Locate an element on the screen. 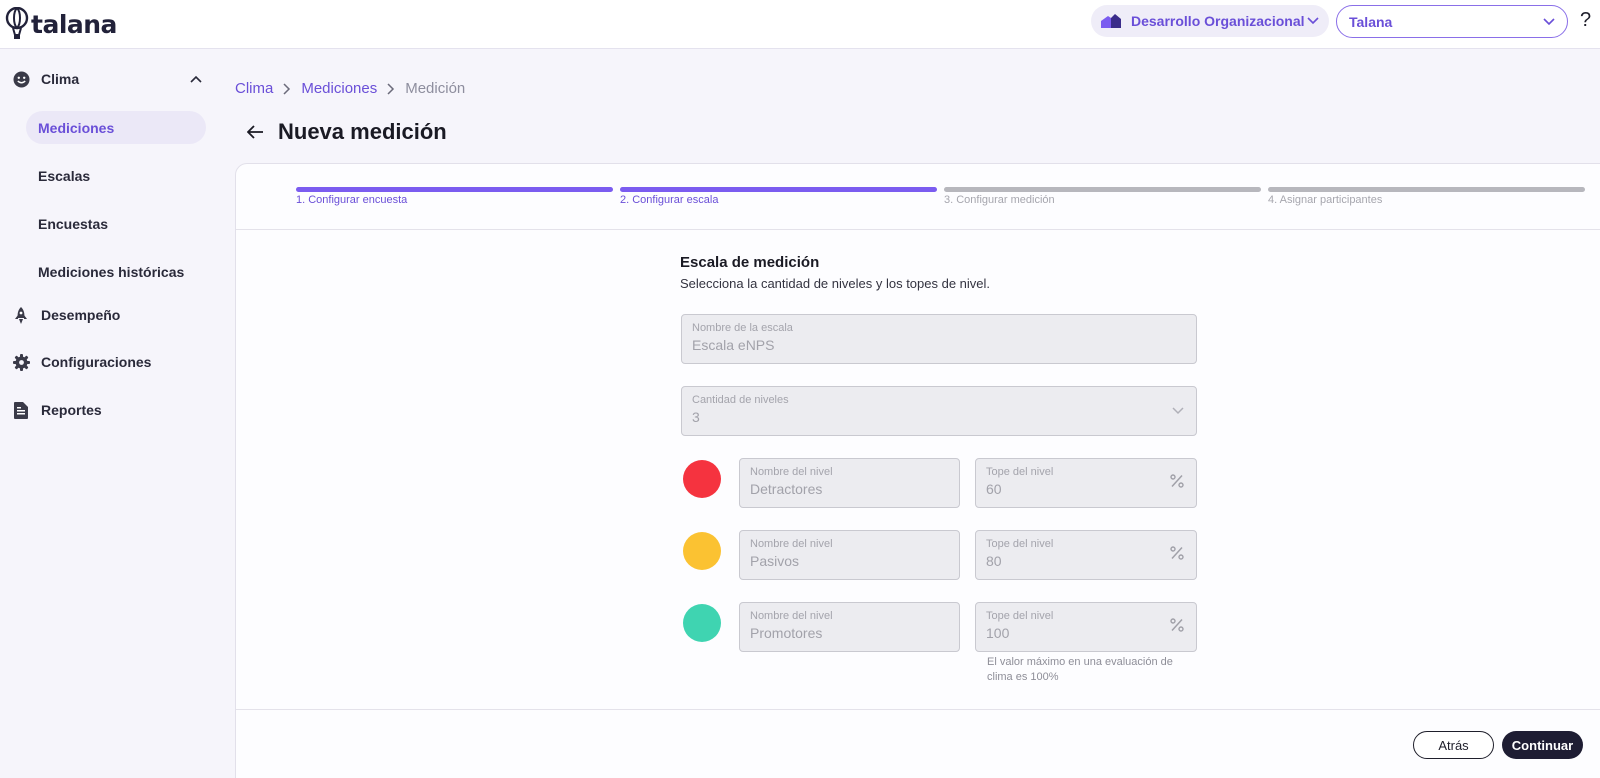 Image resolution: width=1600 pixels, height=778 pixels. level-color-green is located at coordinates (702, 623).